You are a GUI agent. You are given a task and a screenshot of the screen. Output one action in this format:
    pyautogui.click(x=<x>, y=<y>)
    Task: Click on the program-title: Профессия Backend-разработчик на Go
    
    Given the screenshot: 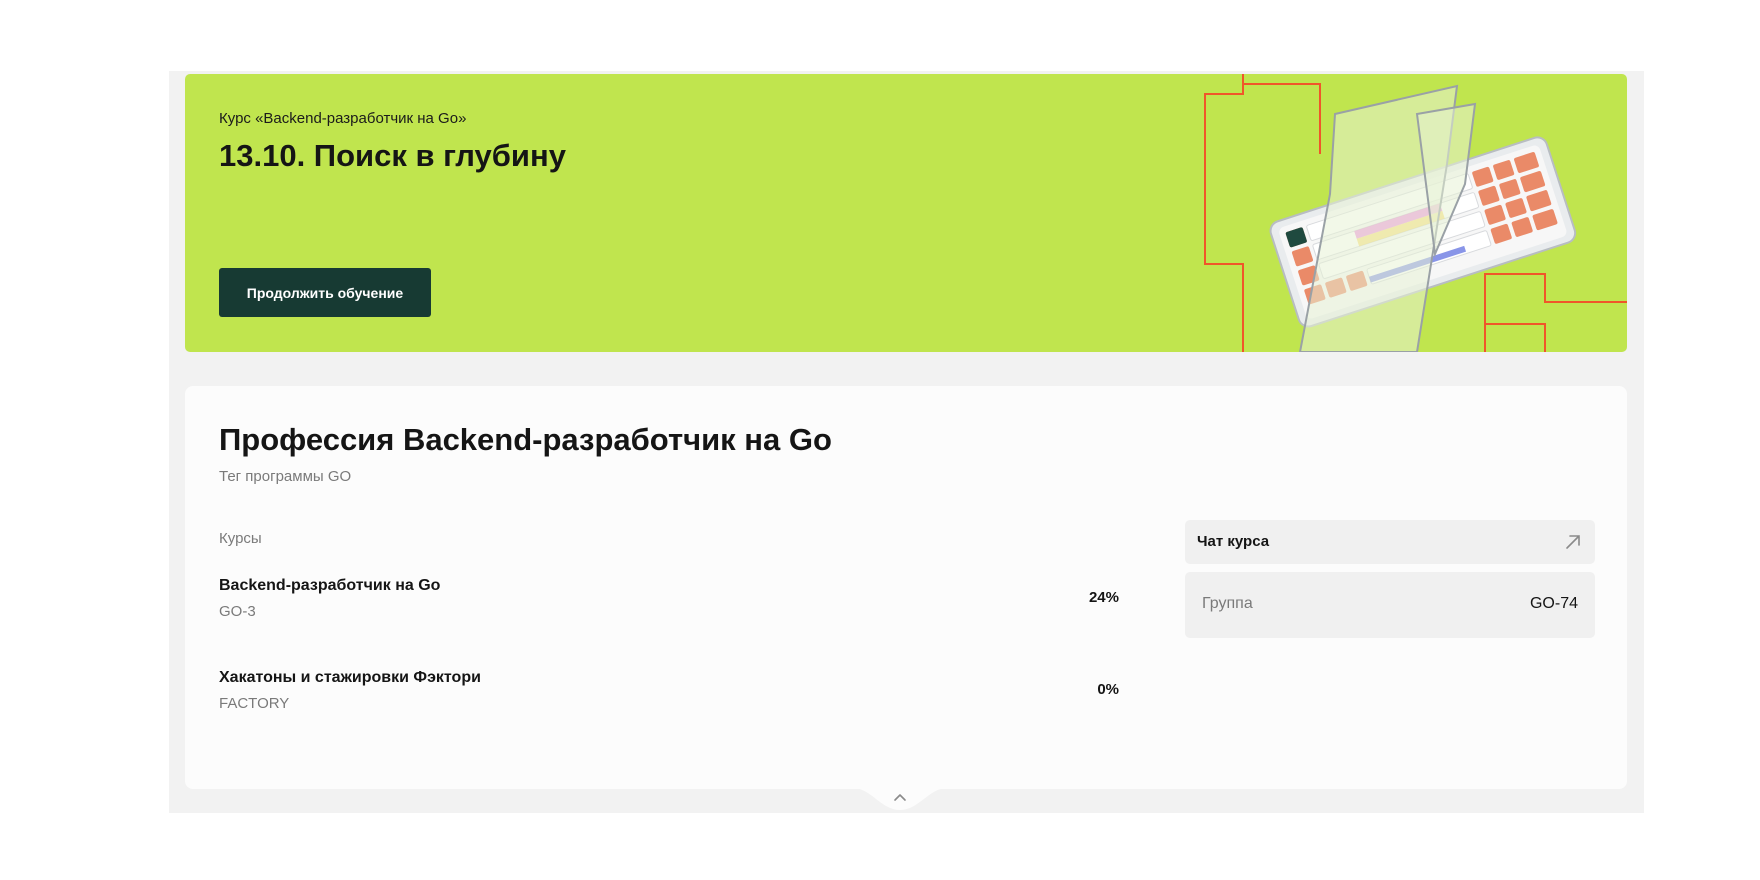 What is the action you would take?
    pyautogui.click(x=525, y=439)
    